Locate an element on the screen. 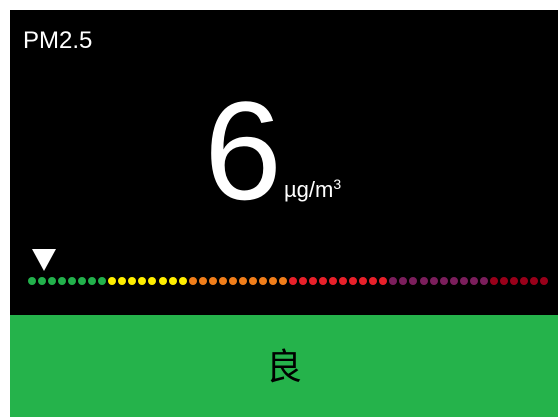 The image size is (558, 417). reading-unit: µg/m3 is located at coordinates (312, 190).